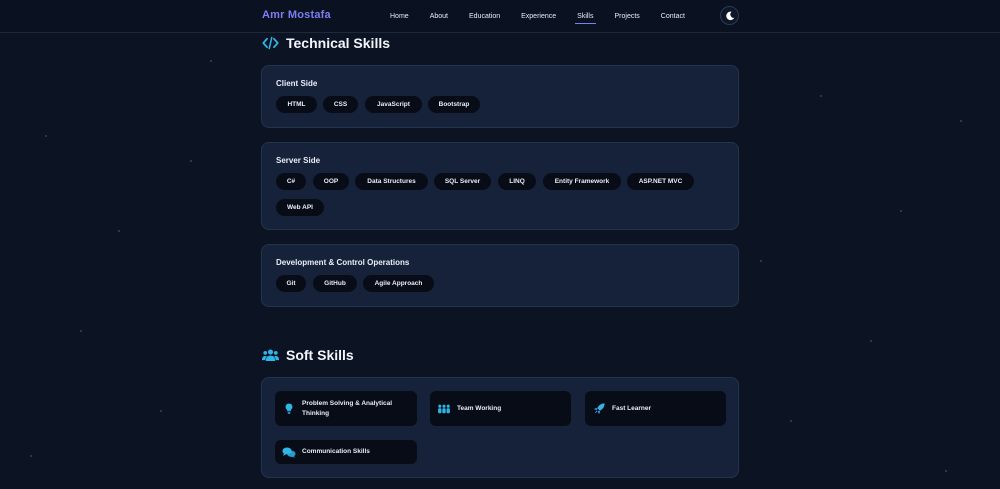 Image resolution: width=1000 pixels, height=489 pixels. What do you see at coordinates (399, 16) in the screenshot?
I see `nav-link-home: Home` at bounding box center [399, 16].